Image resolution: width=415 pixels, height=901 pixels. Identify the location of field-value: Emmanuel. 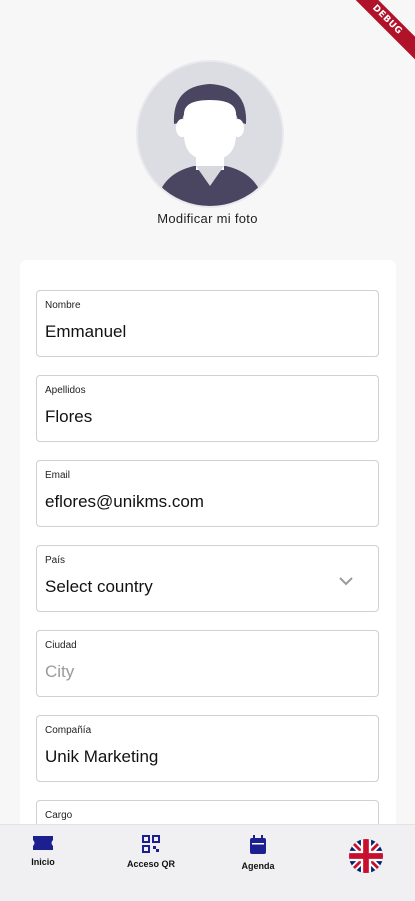
(86, 331).